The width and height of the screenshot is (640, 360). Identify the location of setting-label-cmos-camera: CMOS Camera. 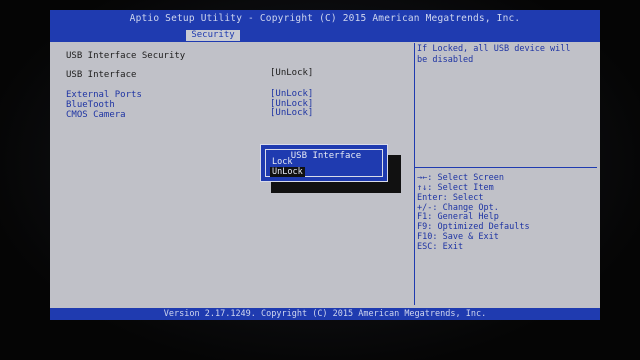
(96, 115).